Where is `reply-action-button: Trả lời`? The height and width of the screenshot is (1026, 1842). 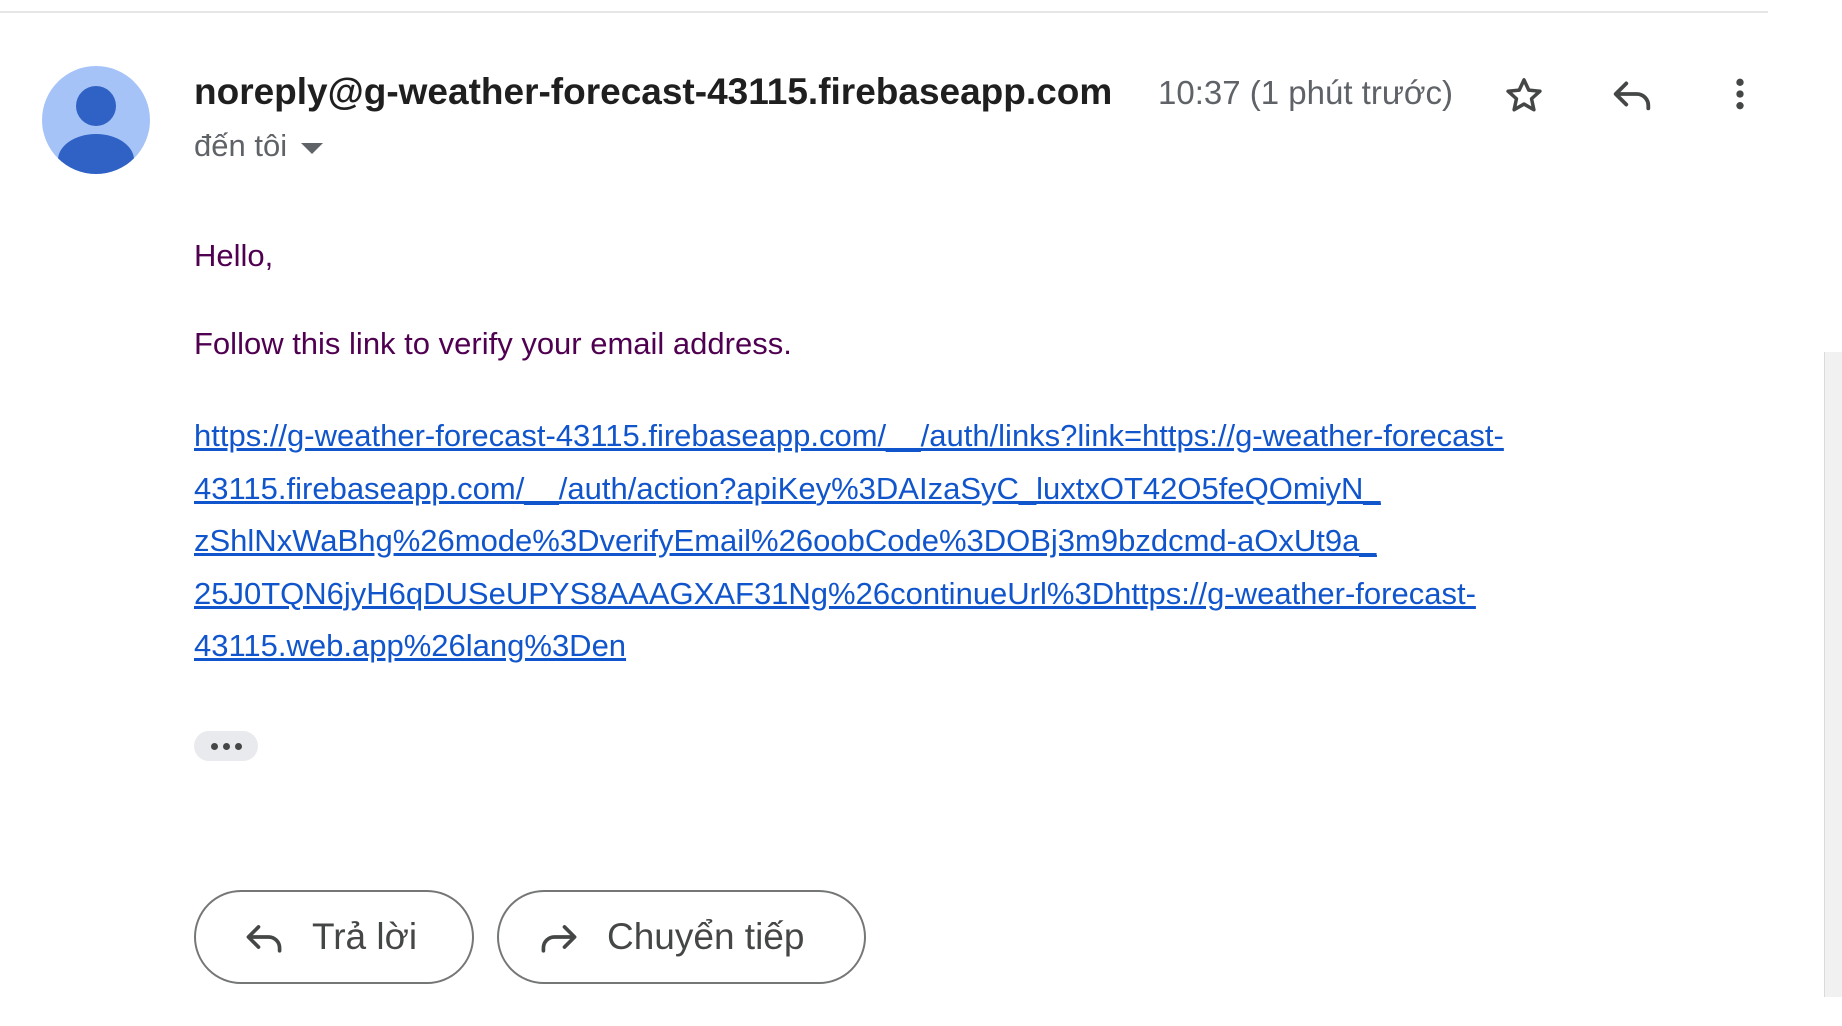 reply-action-button: Trả lời is located at coordinates (334, 937).